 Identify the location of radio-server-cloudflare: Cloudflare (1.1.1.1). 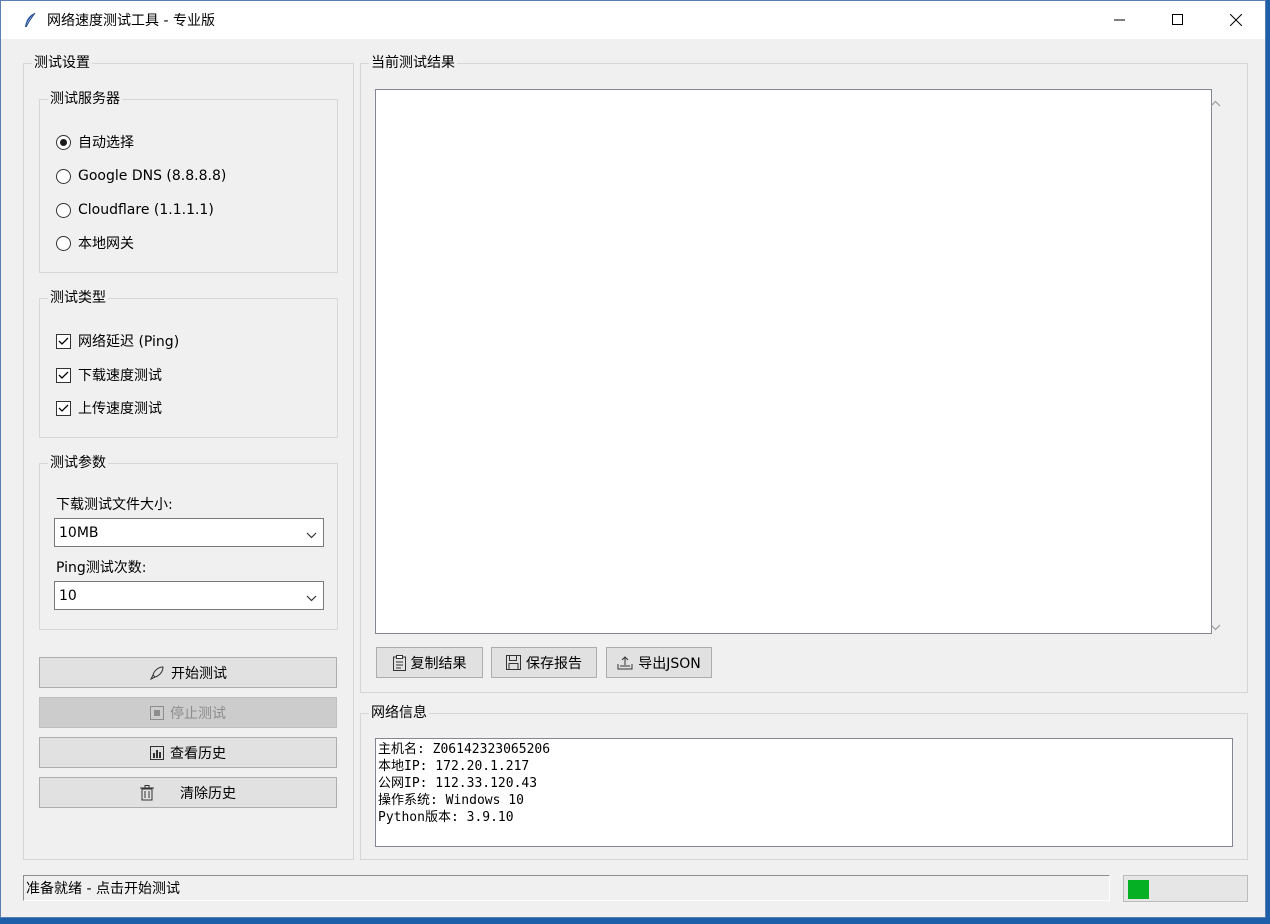
(135, 210).